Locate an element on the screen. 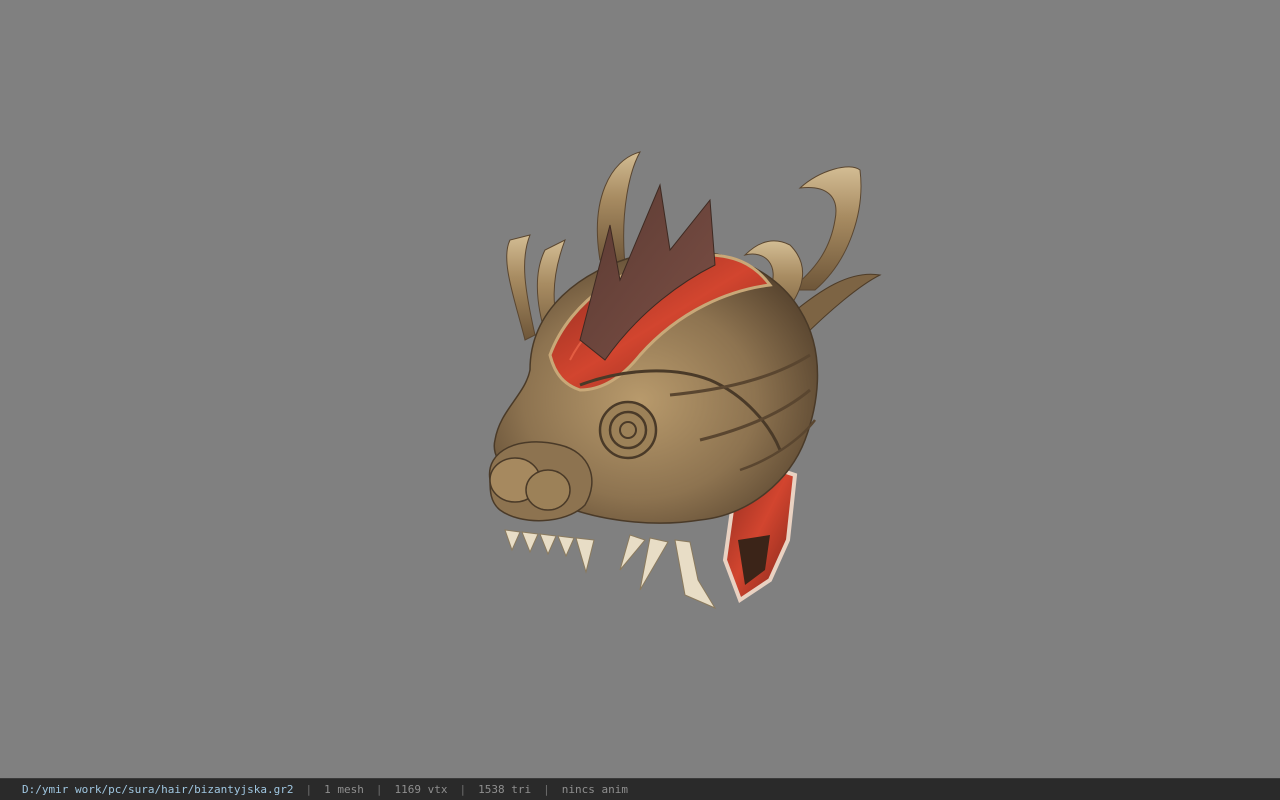  triangle-count: 1538 tri is located at coordinates (505, 789).